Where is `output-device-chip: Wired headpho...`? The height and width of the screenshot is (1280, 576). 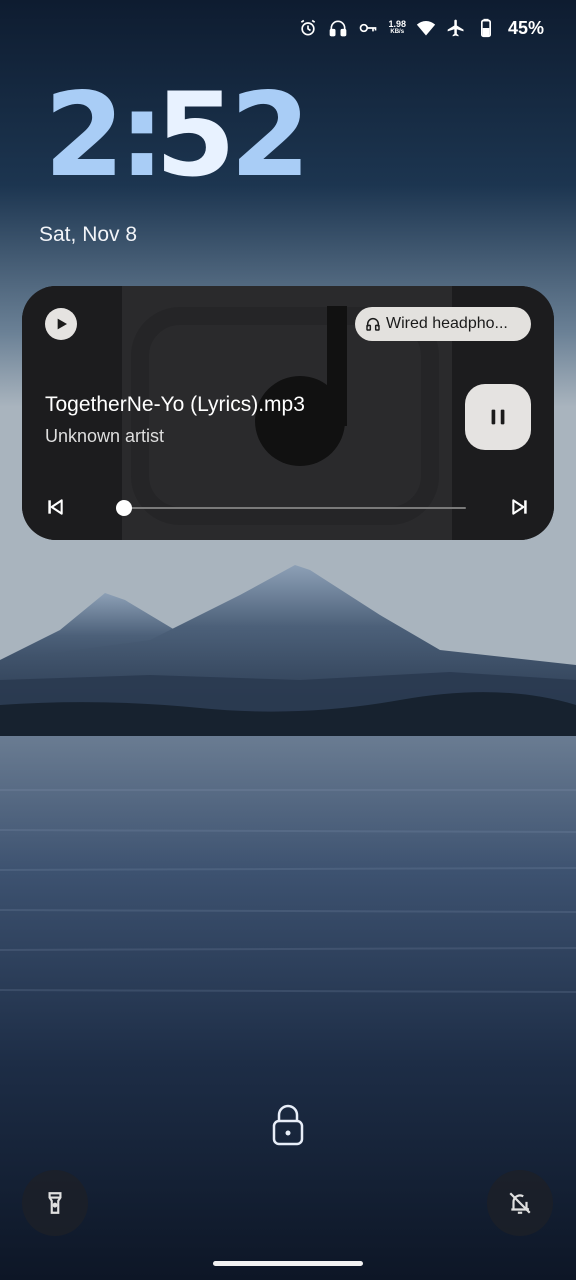
output-device-chip: Wired headpho... is located at coordinates (443, 324).